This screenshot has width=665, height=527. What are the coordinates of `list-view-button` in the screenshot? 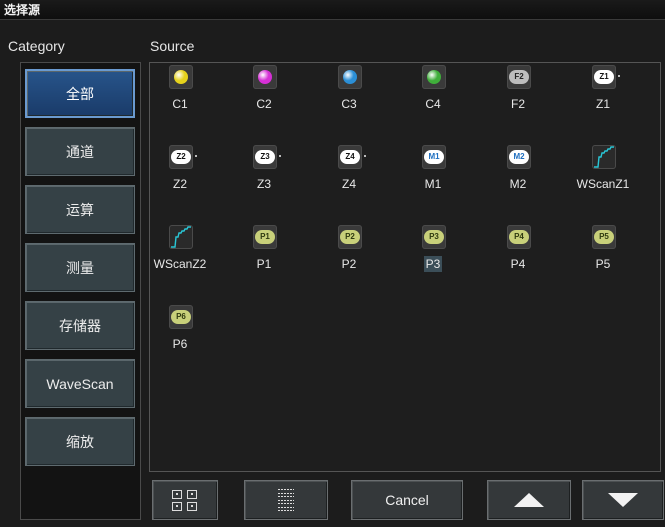 It's located at (286, 500).